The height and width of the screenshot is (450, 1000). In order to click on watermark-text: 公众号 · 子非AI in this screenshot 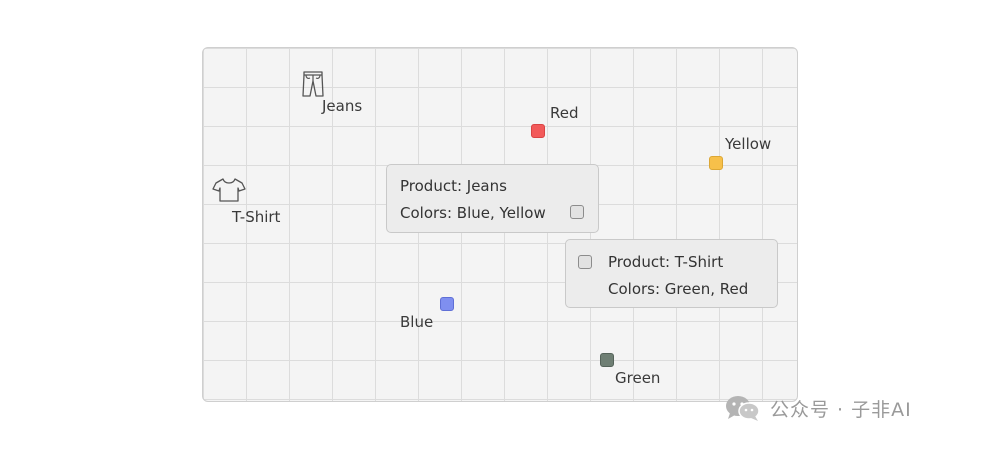, I will do `click(841, 409)`.